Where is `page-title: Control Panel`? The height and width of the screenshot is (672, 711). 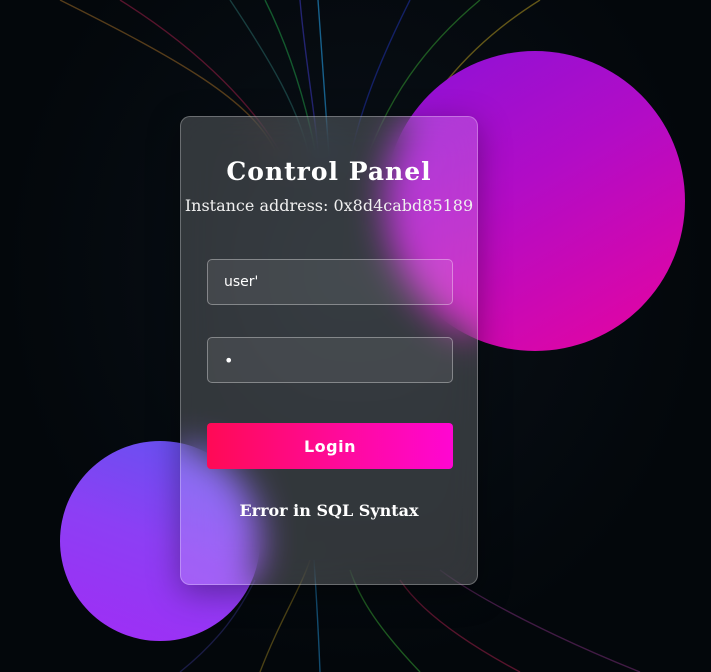
page-title: Control Panel is located at coordinates (329, 171).